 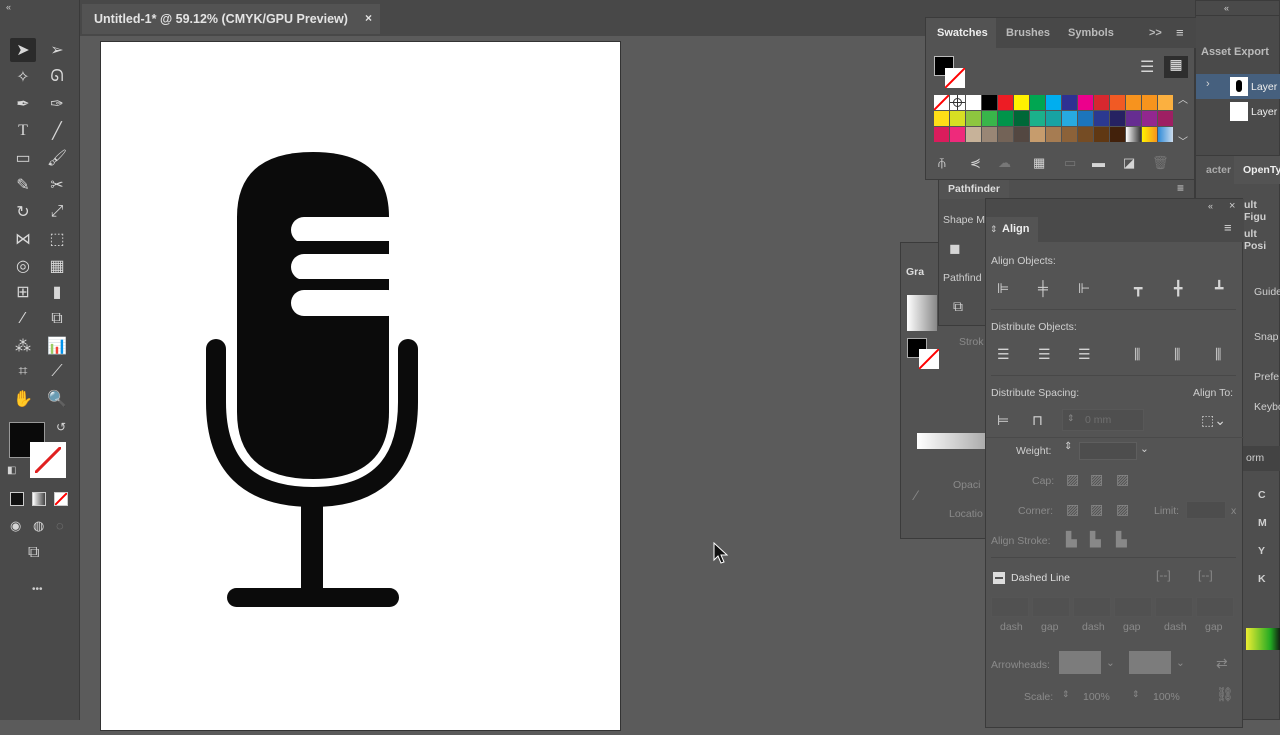 What do you see at coordinates (61, 499) in the screenshot?
I see `none-mode-icon` at bounding box center [61, 499].